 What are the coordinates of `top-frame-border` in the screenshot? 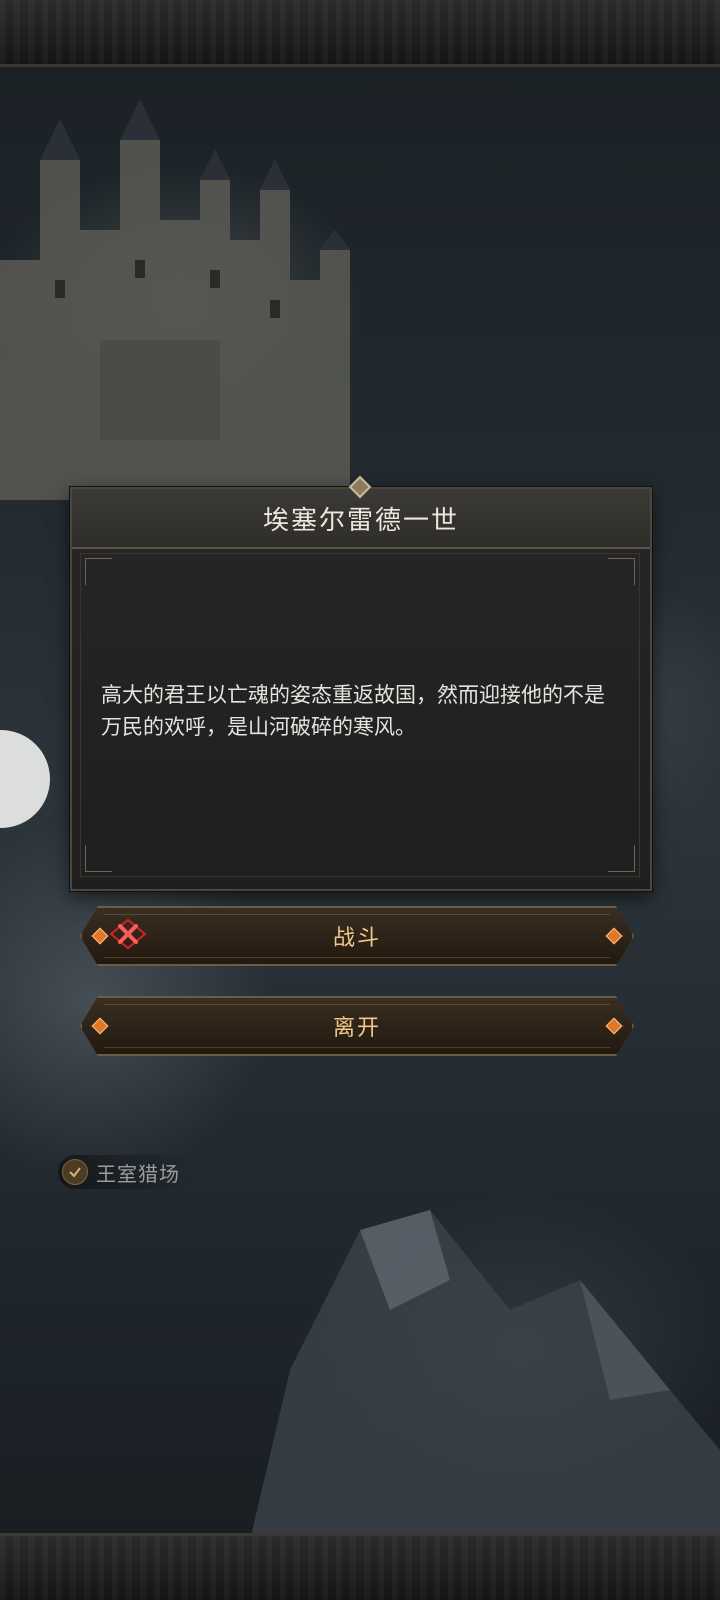 It's located at (360, 33).